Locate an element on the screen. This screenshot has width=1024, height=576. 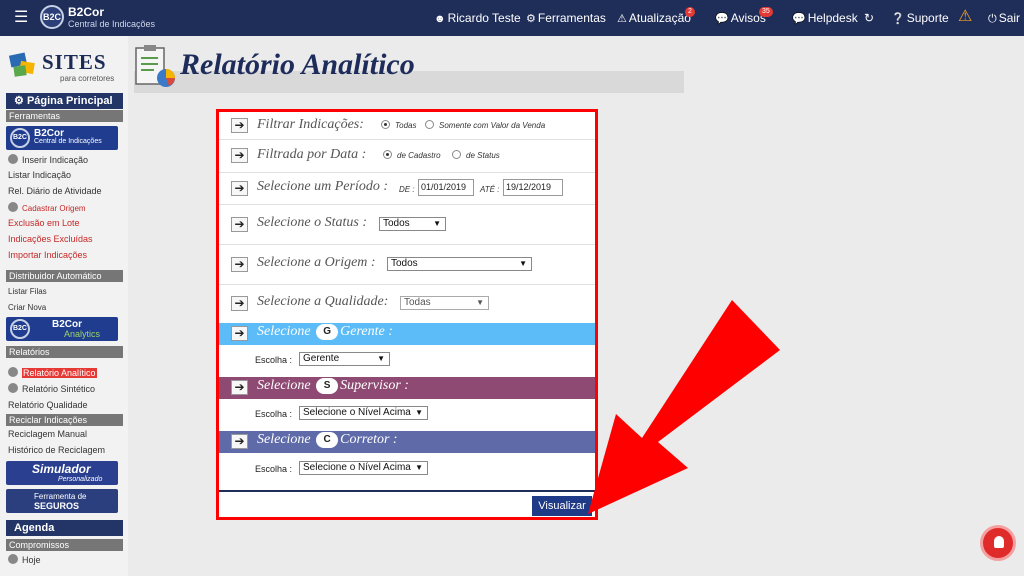
sidebar-section-distribuidor: Distribuidor Automático is located at coordinates (64, 276).